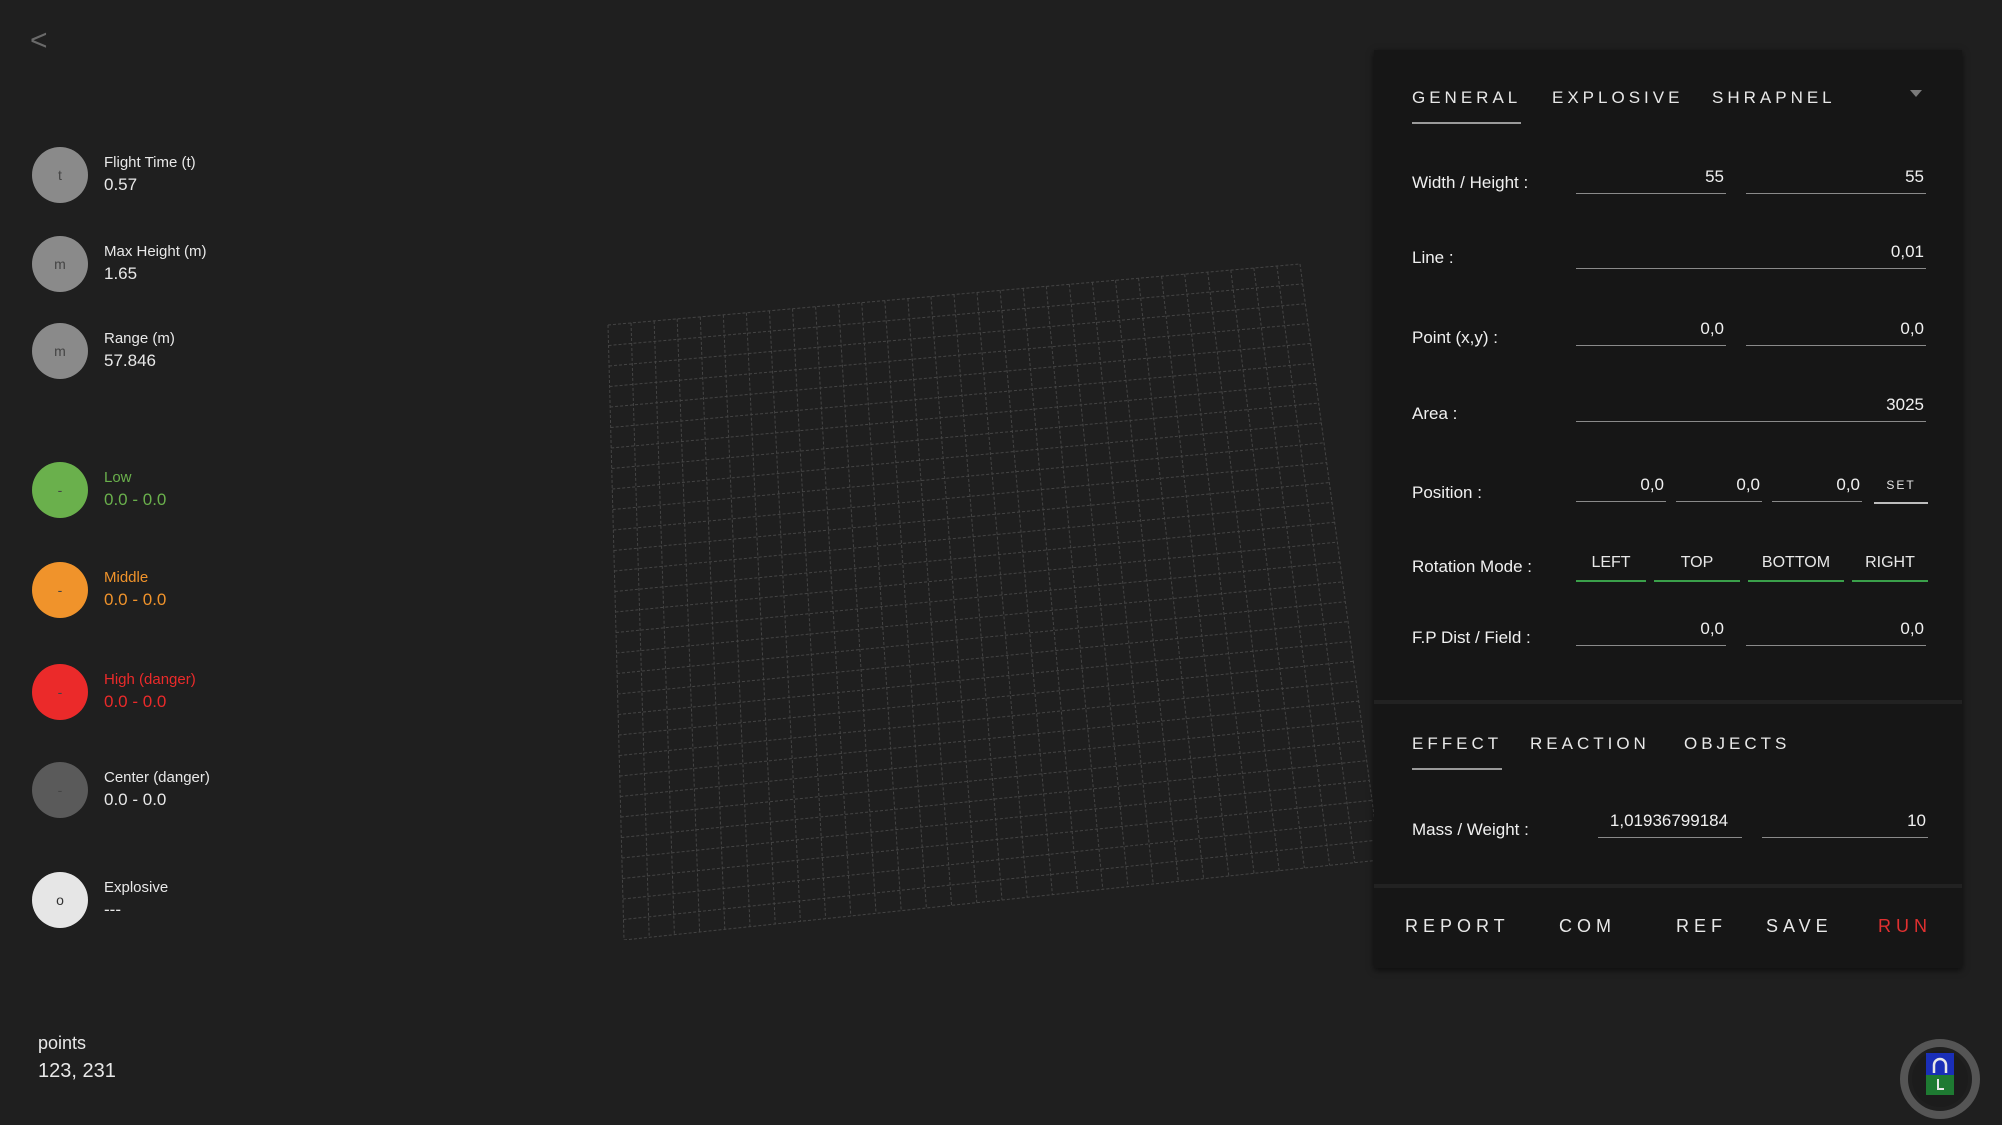 Image resolution: width=2002 pixels, height=1125 pixels. I want to click on app-logo-icon, so click(1940, 1079).